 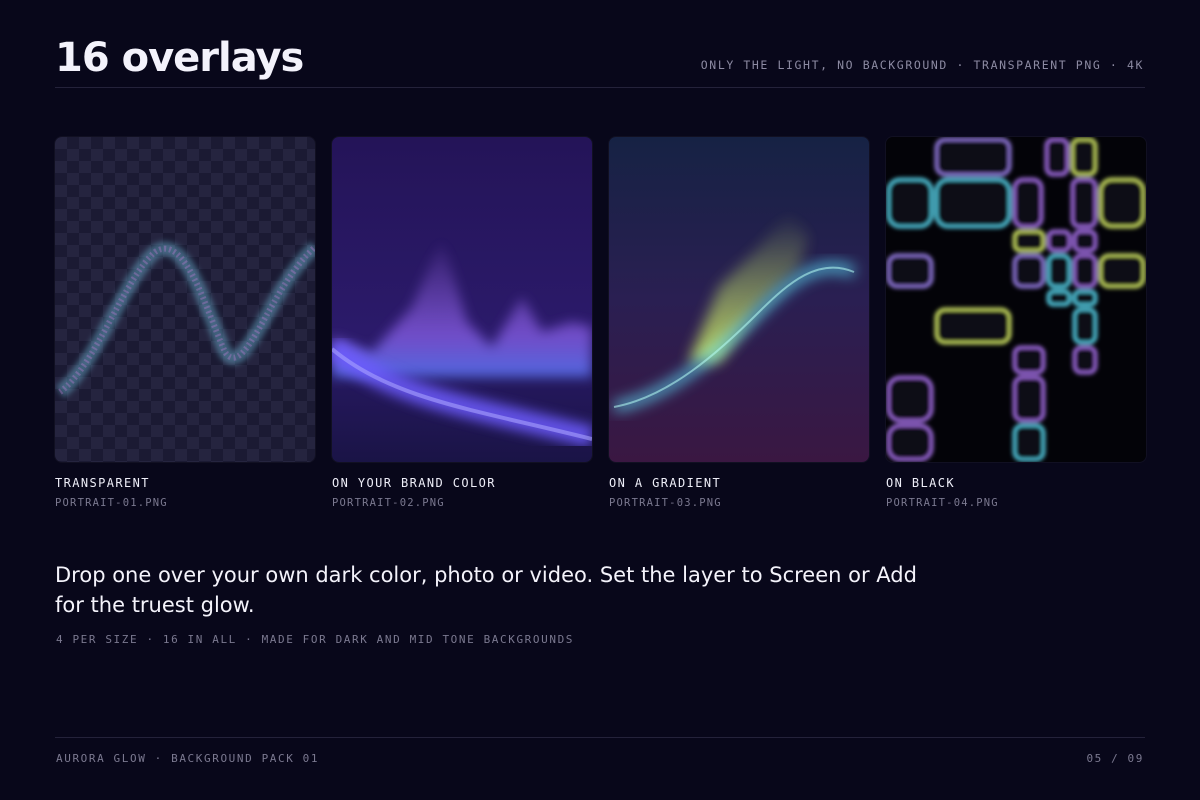 I want to click on preview-image-gradient, so click(x=739, y=299).